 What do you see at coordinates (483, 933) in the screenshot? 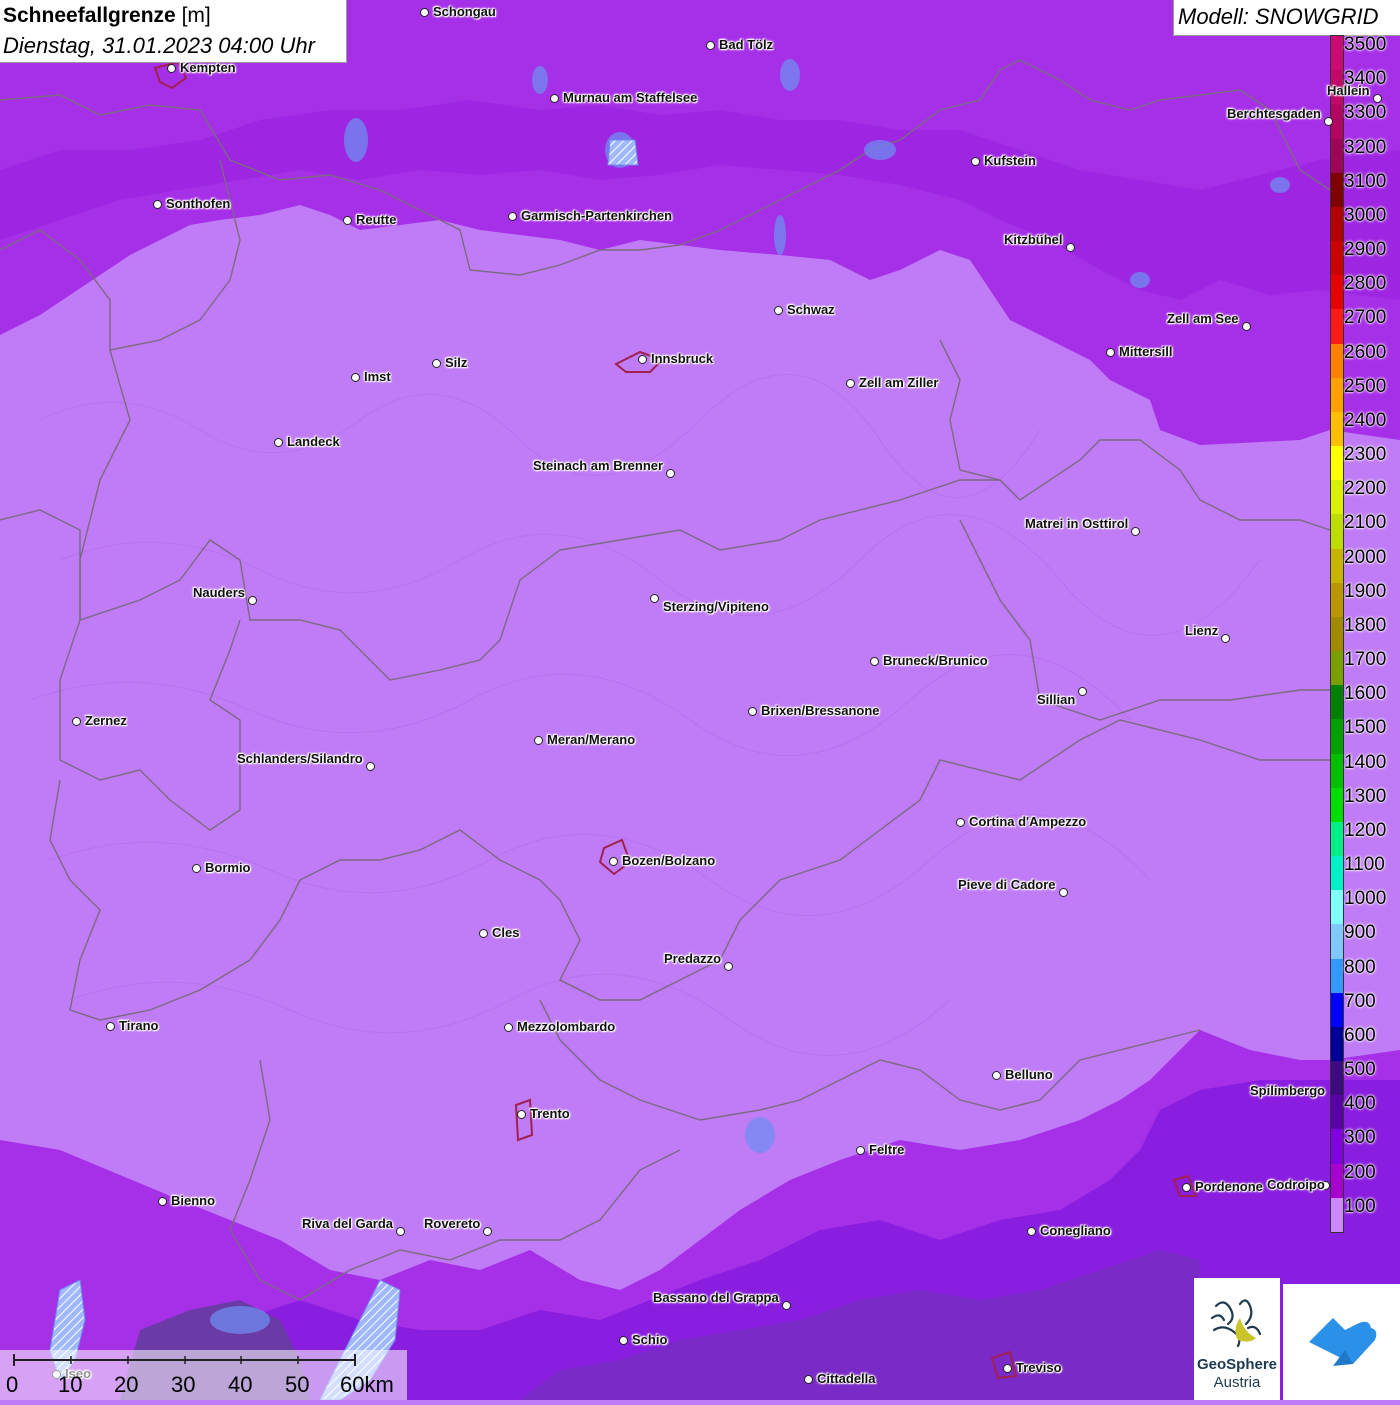
I see `city-marker-cles` at bounding box center [483, 933].